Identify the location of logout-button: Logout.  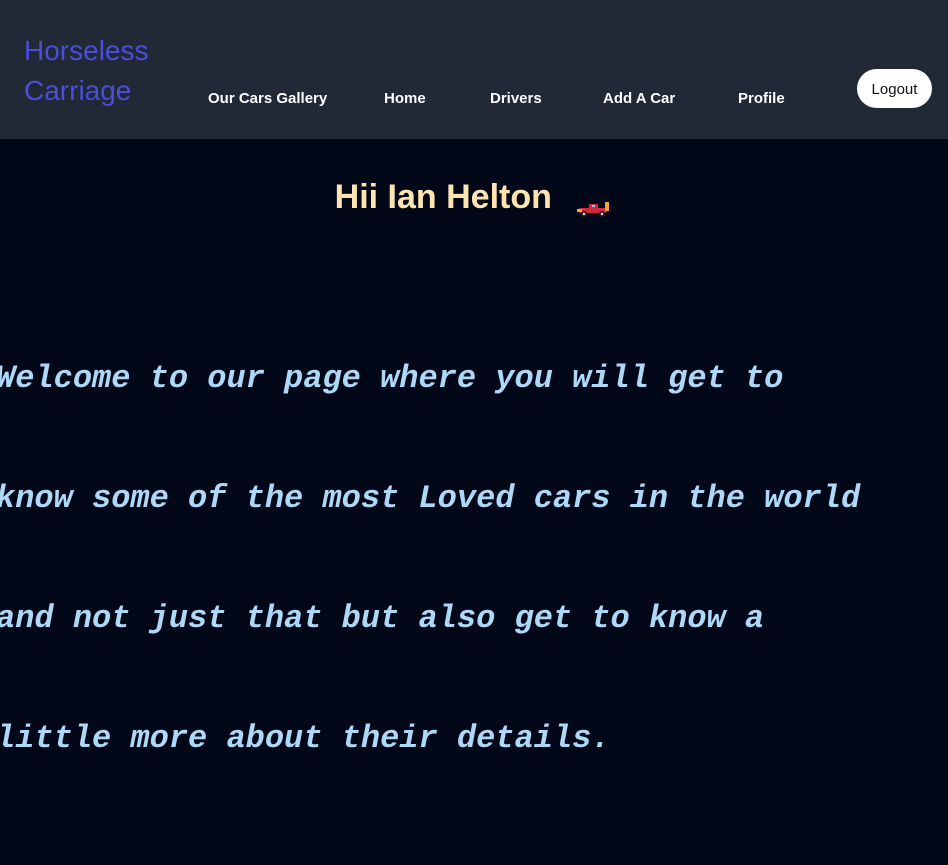
(894, 88).